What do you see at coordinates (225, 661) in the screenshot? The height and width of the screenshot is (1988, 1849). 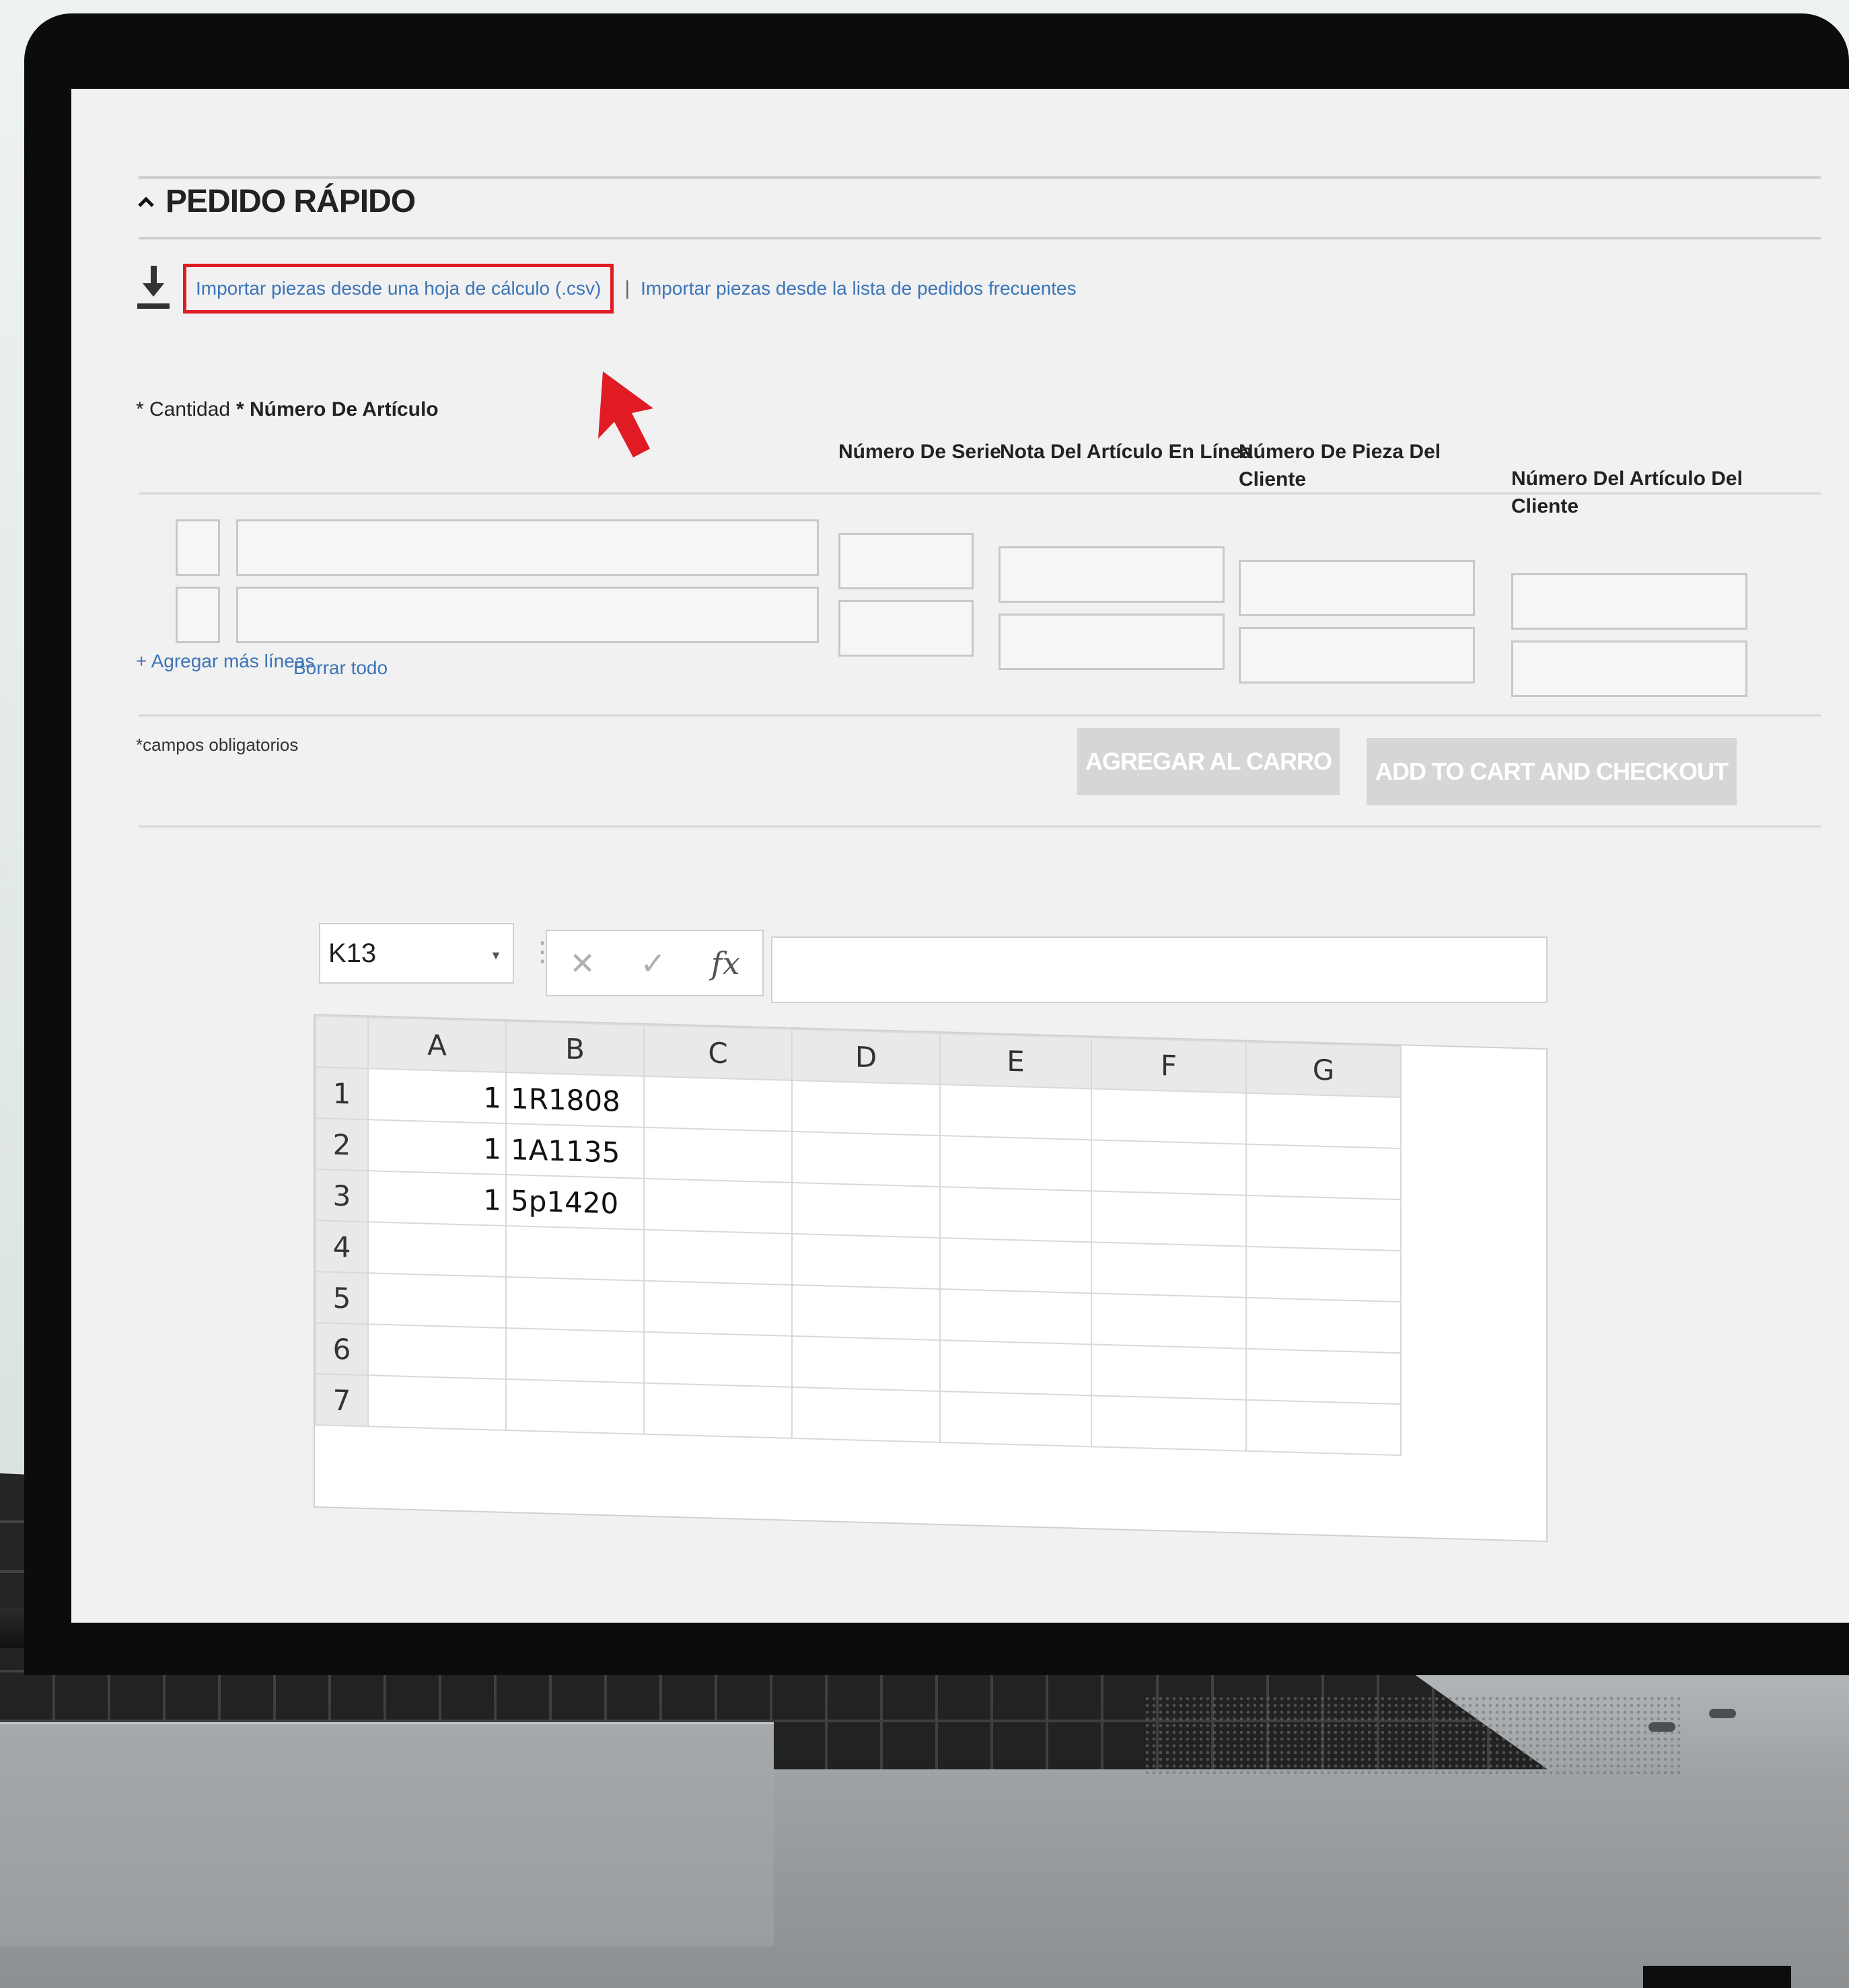 I see `add-lines-link: + Agregar más líneas` at bounding box center [225, 661].